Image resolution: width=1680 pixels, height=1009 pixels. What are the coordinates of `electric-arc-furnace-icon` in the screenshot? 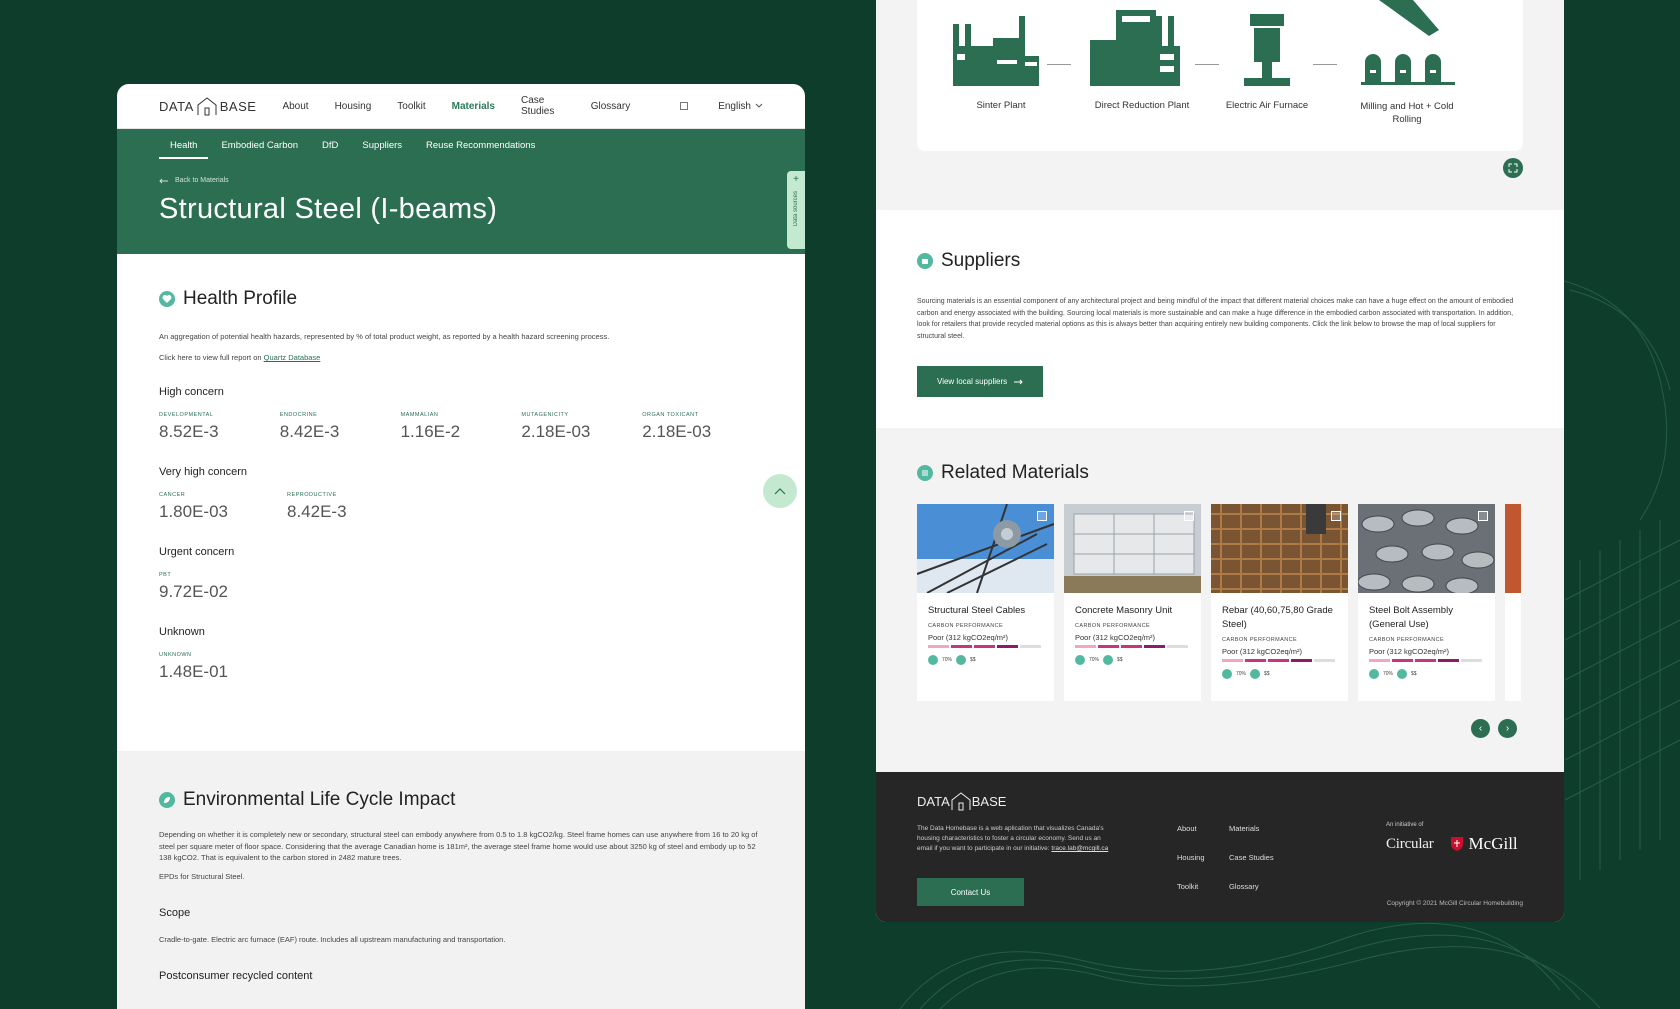 It's located at (1267, 50).